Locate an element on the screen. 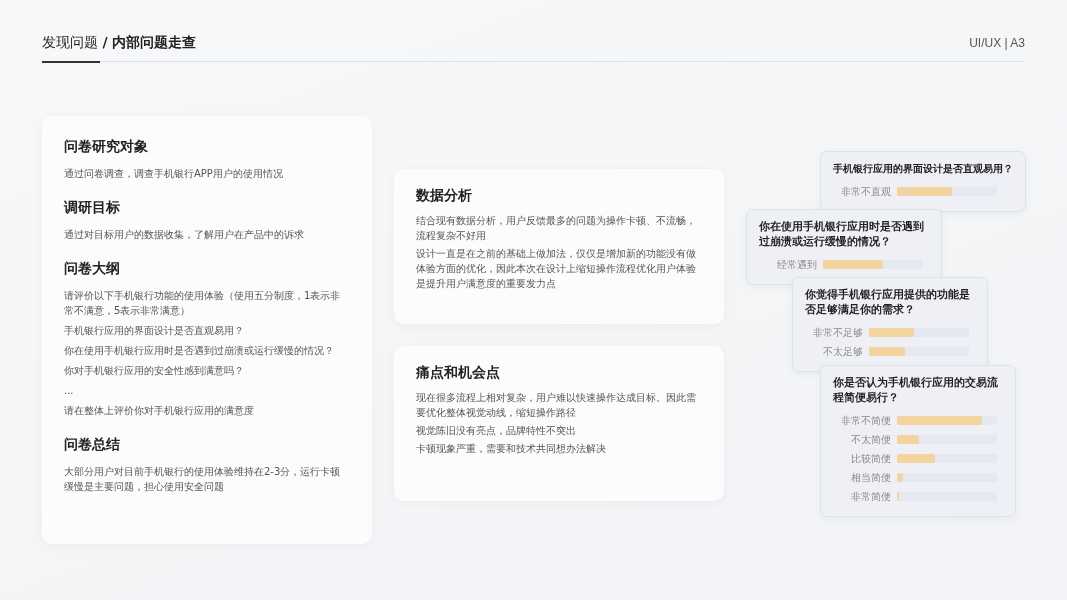 This screenshot has height=600, width=1067. section-text: 通过问卷调查，调查手机银行APP用户的使用情况 is located at coordinates (174, 174).